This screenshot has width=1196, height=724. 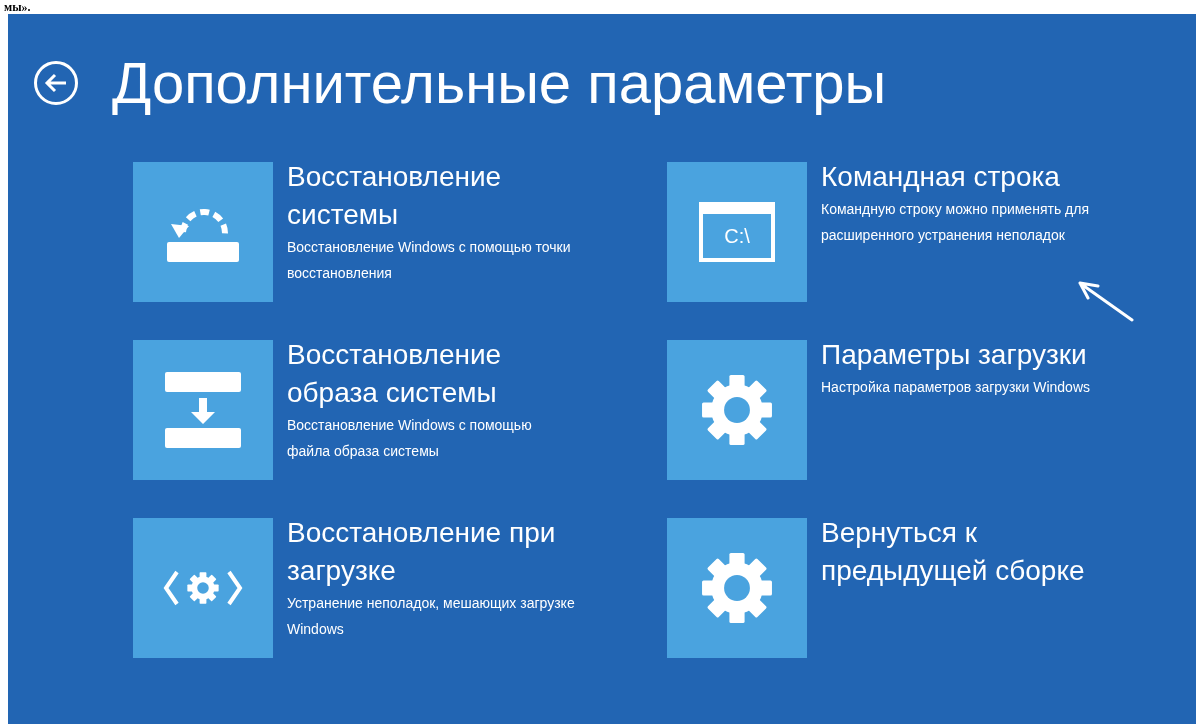 What do you see at coordinates (971, 177) in the screenshot?
I see `option-title: Командная строка` at bounding box center [971, 177].